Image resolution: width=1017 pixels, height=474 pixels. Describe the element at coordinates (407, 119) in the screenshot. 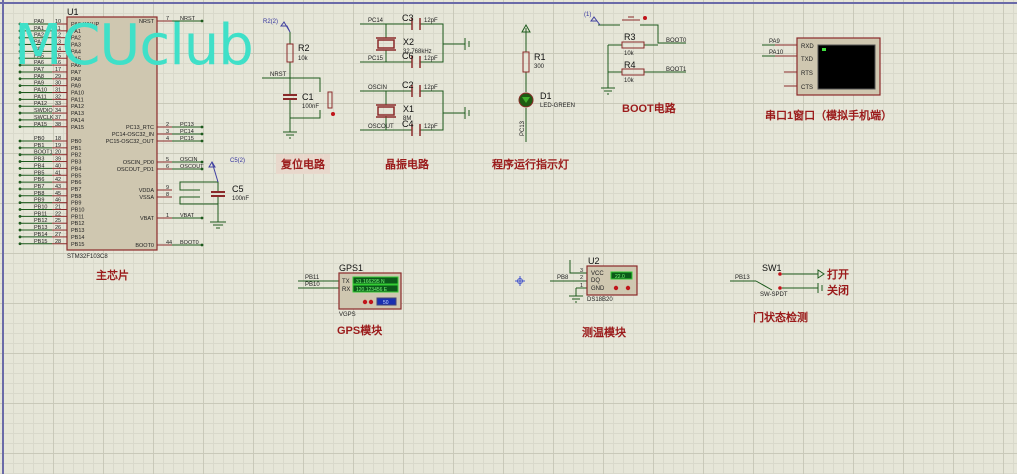

I see `x1-value: 8M` at that location.